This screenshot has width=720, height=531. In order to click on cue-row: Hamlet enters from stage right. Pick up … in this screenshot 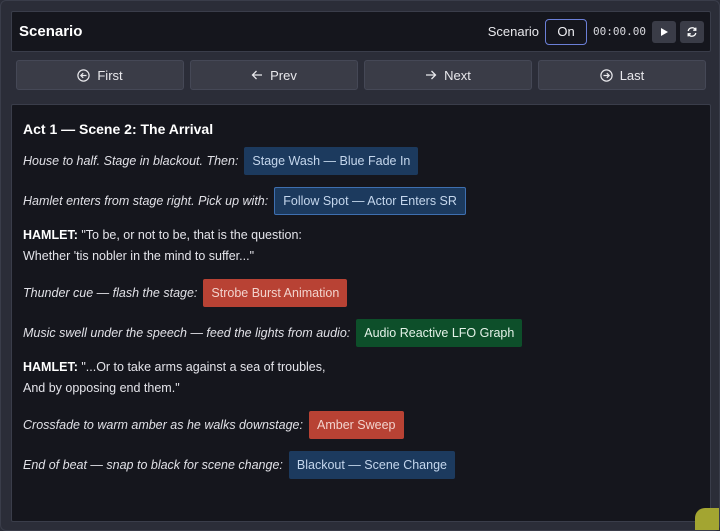, I will do `click(361, 201)`.